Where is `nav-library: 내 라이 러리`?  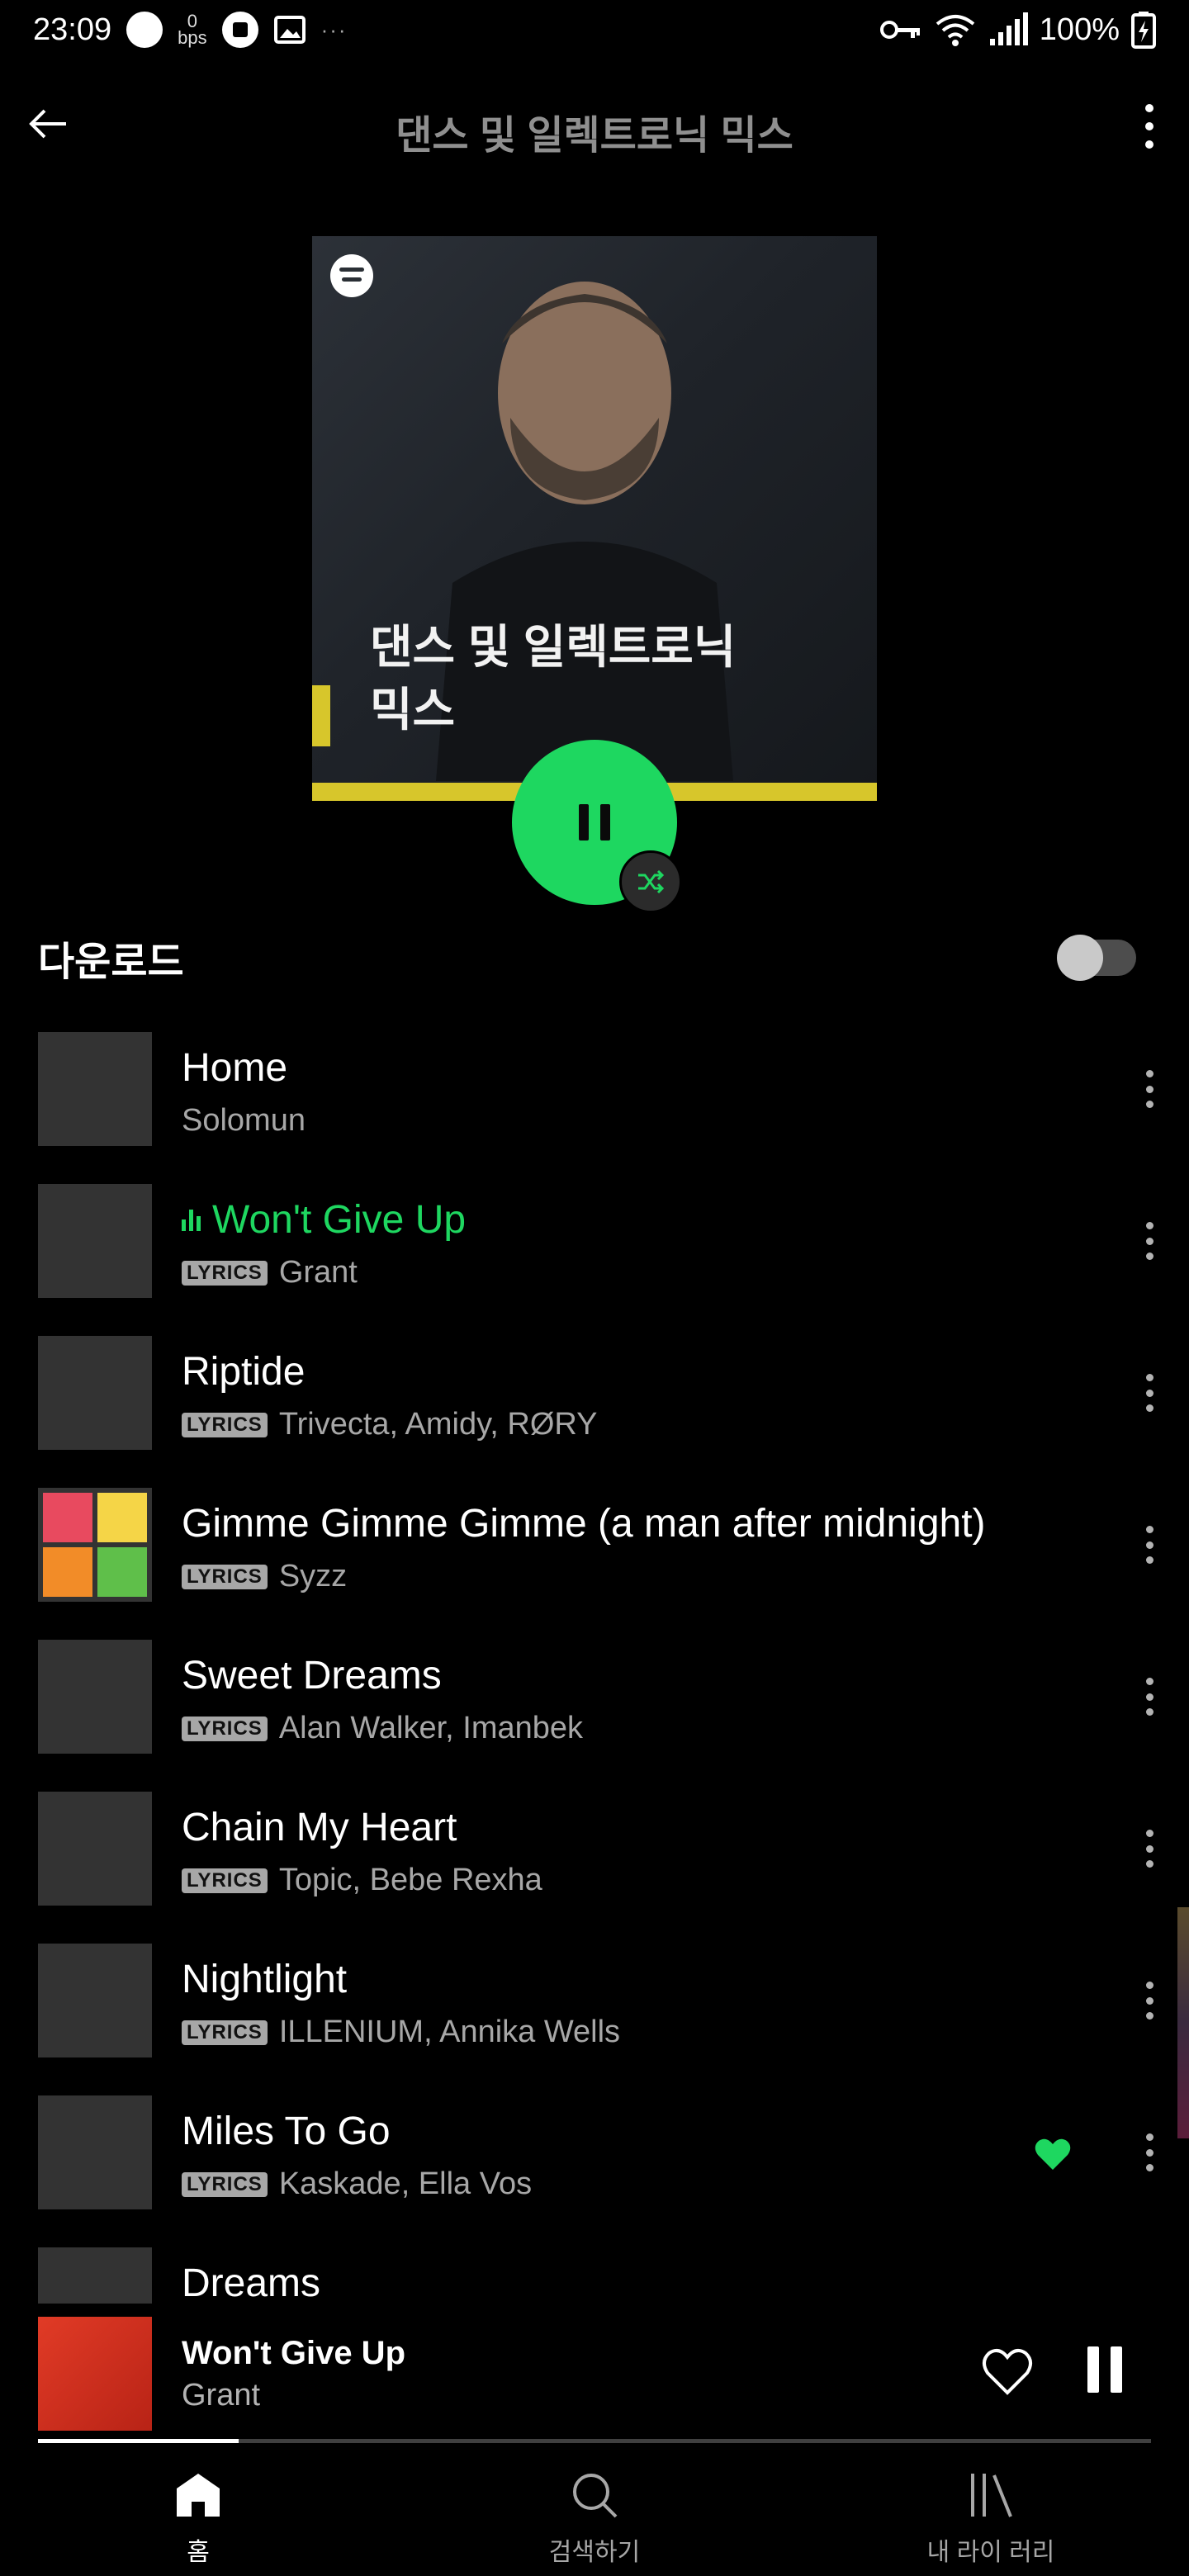
nav-library: 내 라이 러리 is located at coordinates (991, 2514).